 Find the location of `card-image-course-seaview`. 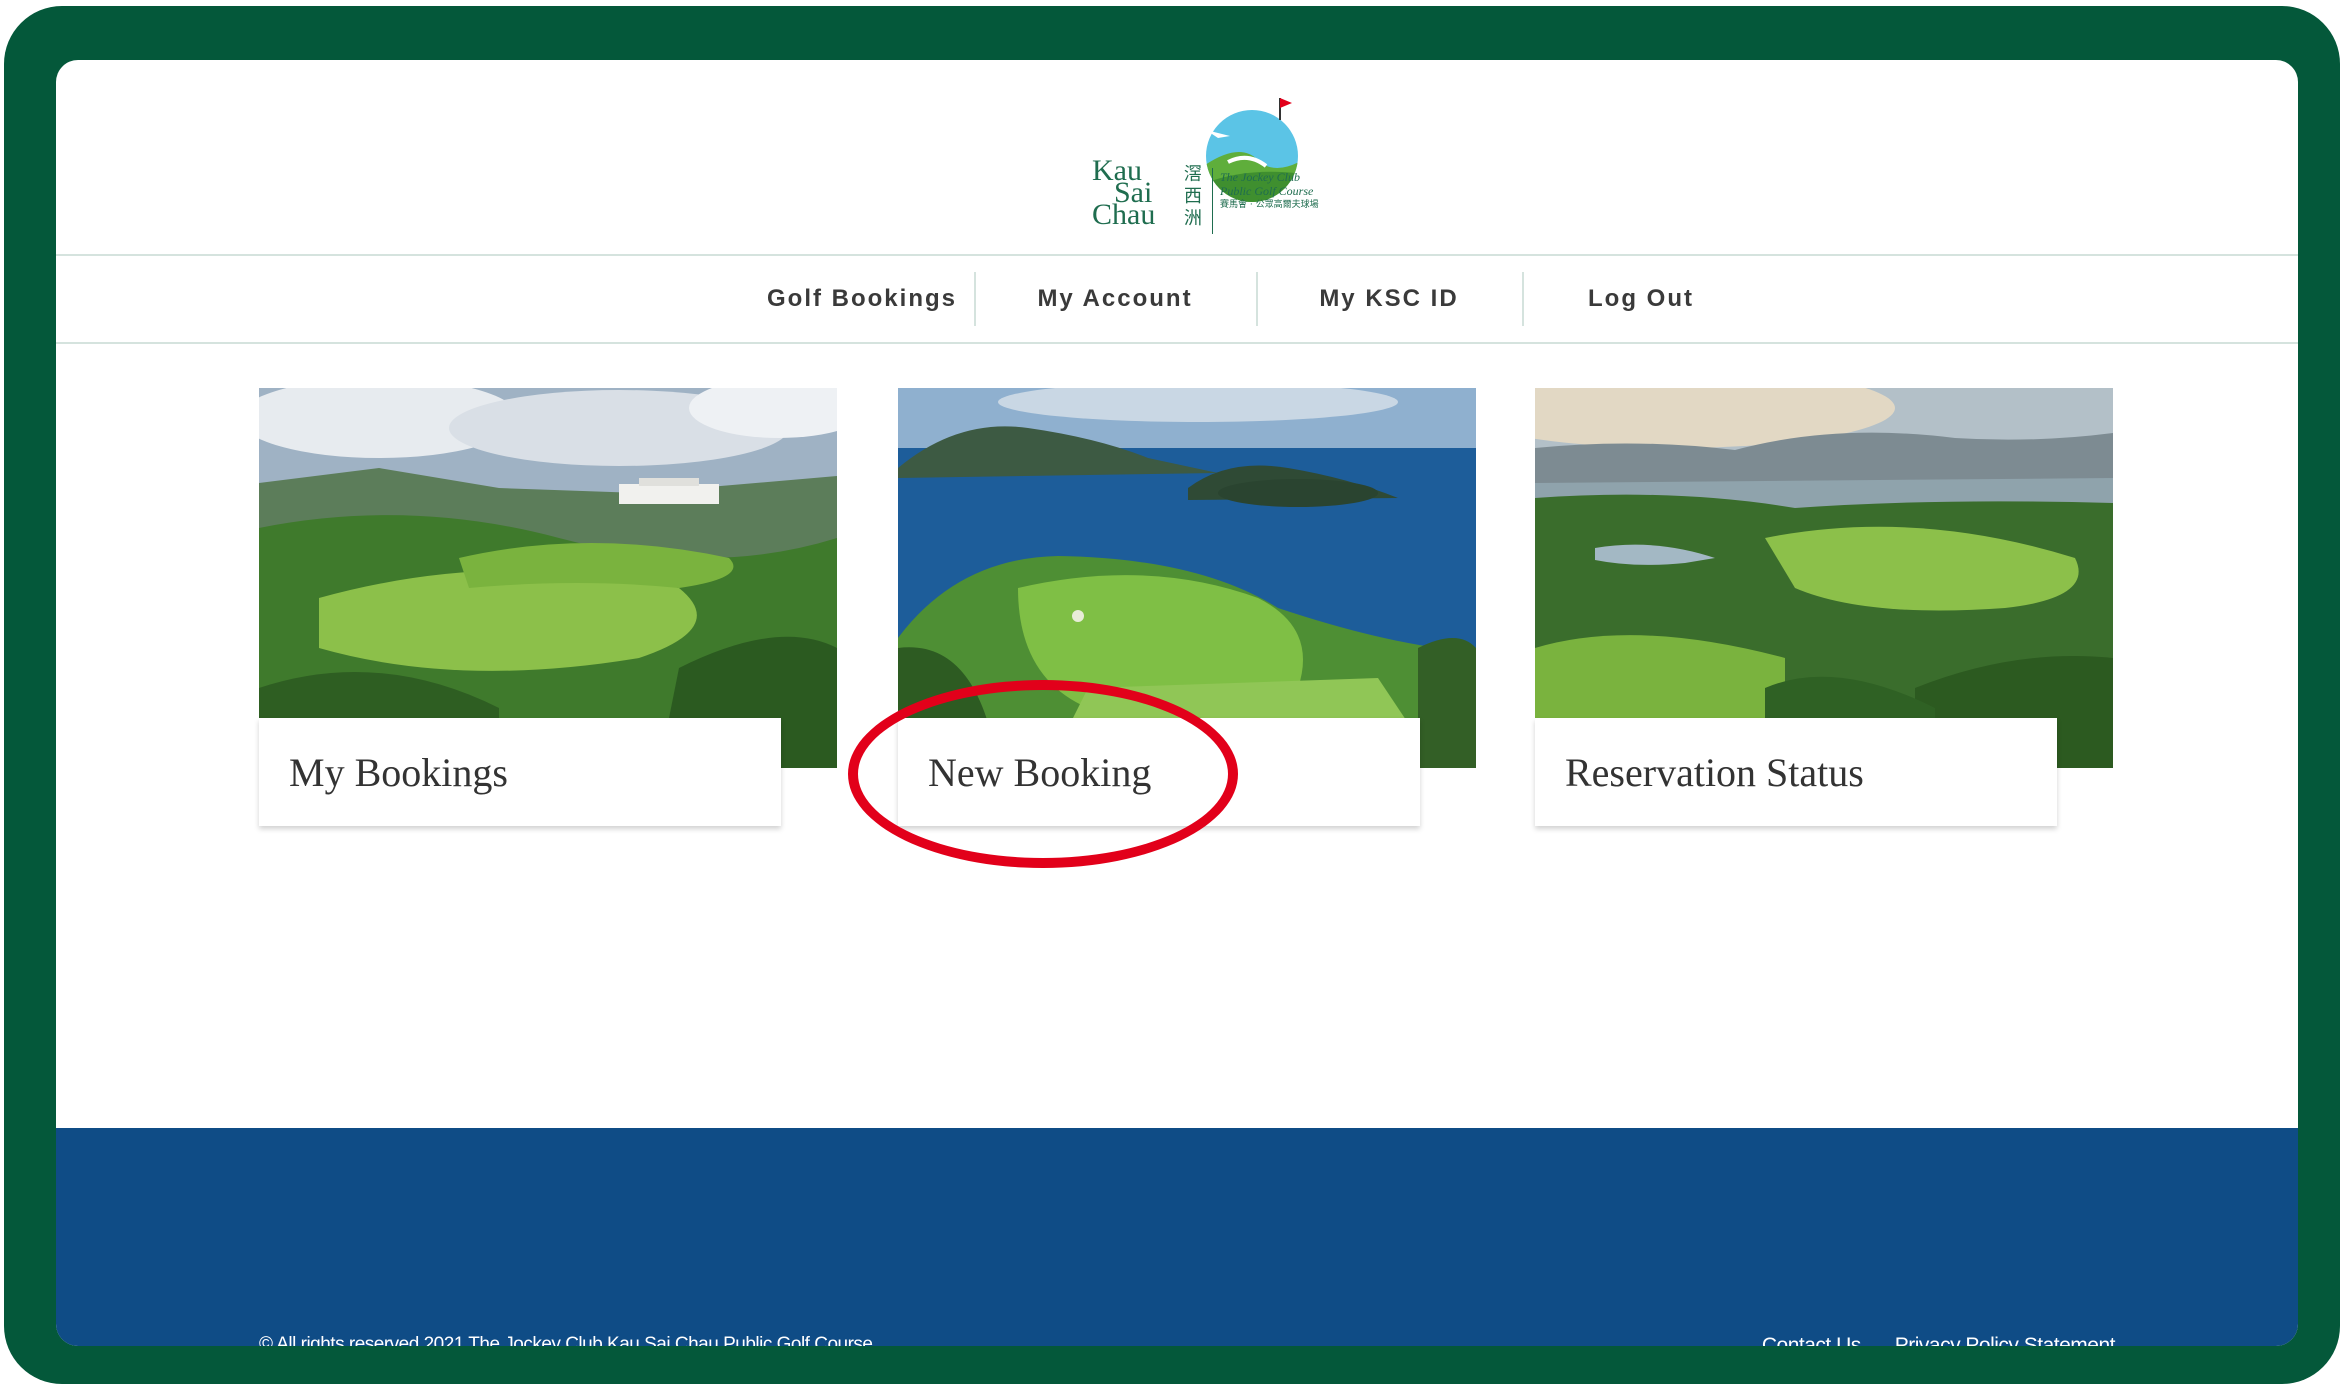

card-image-course-seaview is located at coordinates (1187, 578).